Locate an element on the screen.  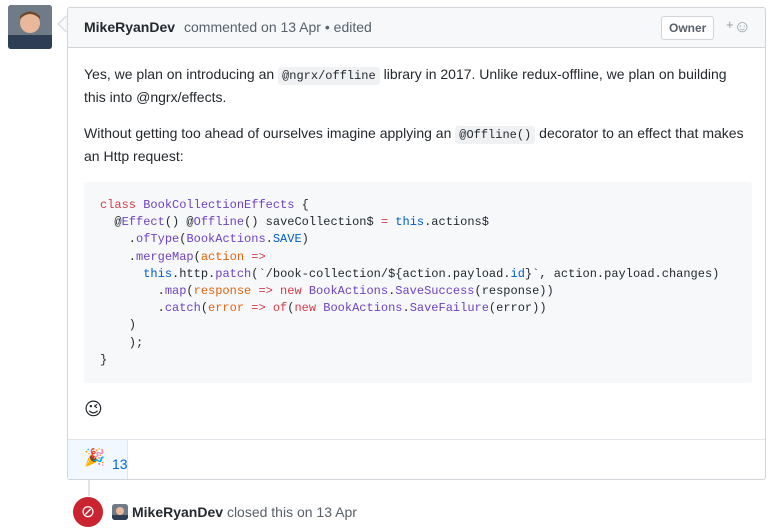
add-reaction-button: +☺ is located at coordinates (738, 27).